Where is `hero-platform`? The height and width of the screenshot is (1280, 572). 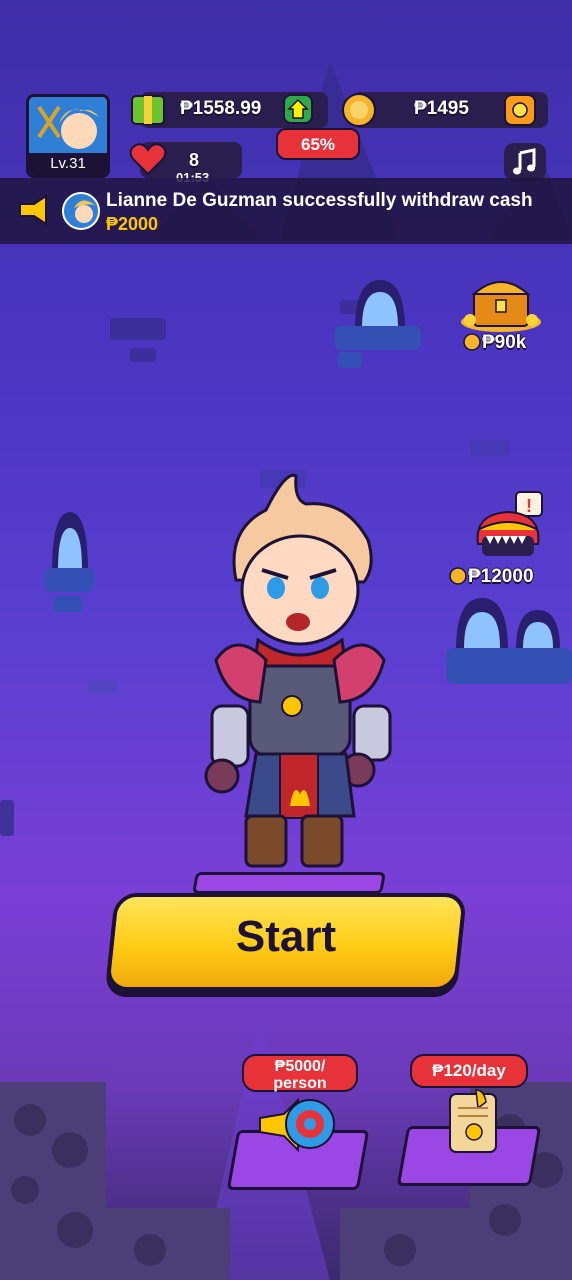
hero-platform is located at coordinates (289, 883).